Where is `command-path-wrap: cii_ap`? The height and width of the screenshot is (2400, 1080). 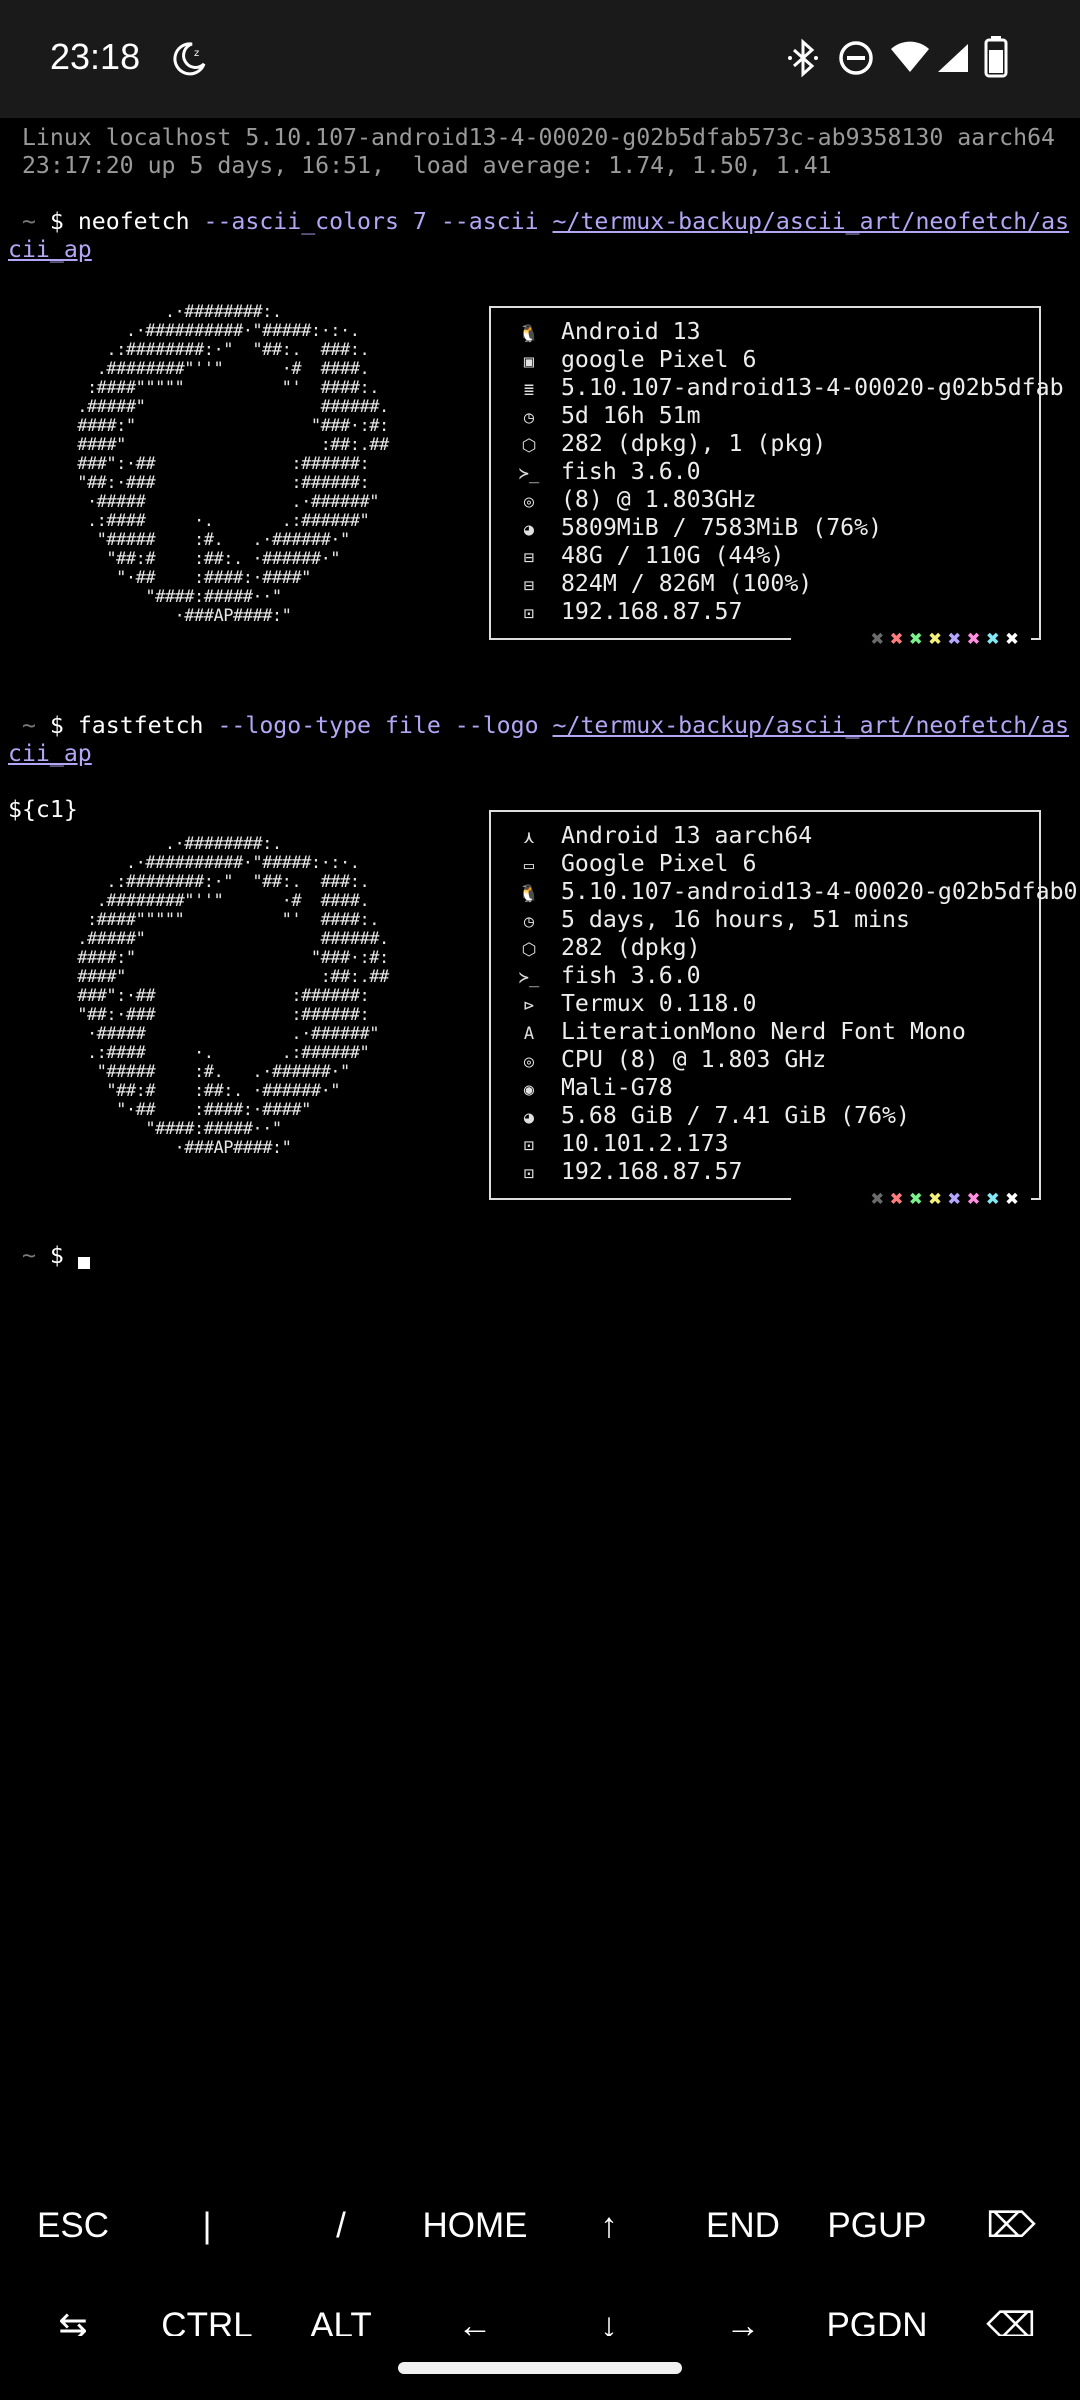
command-path-wrap: cii_ap is located at coordinates (50, 754).